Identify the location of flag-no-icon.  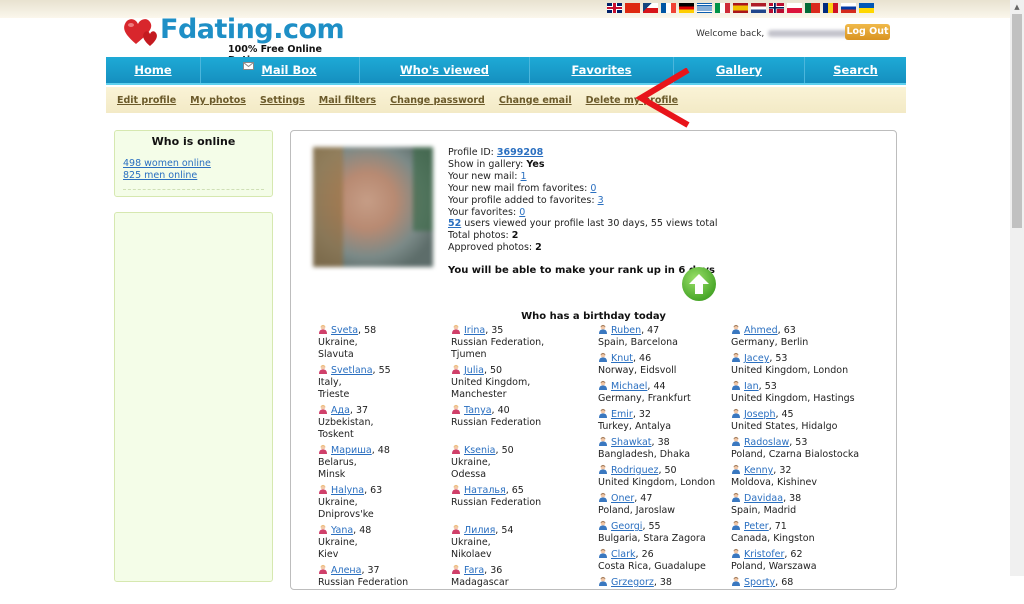
(776, 8).